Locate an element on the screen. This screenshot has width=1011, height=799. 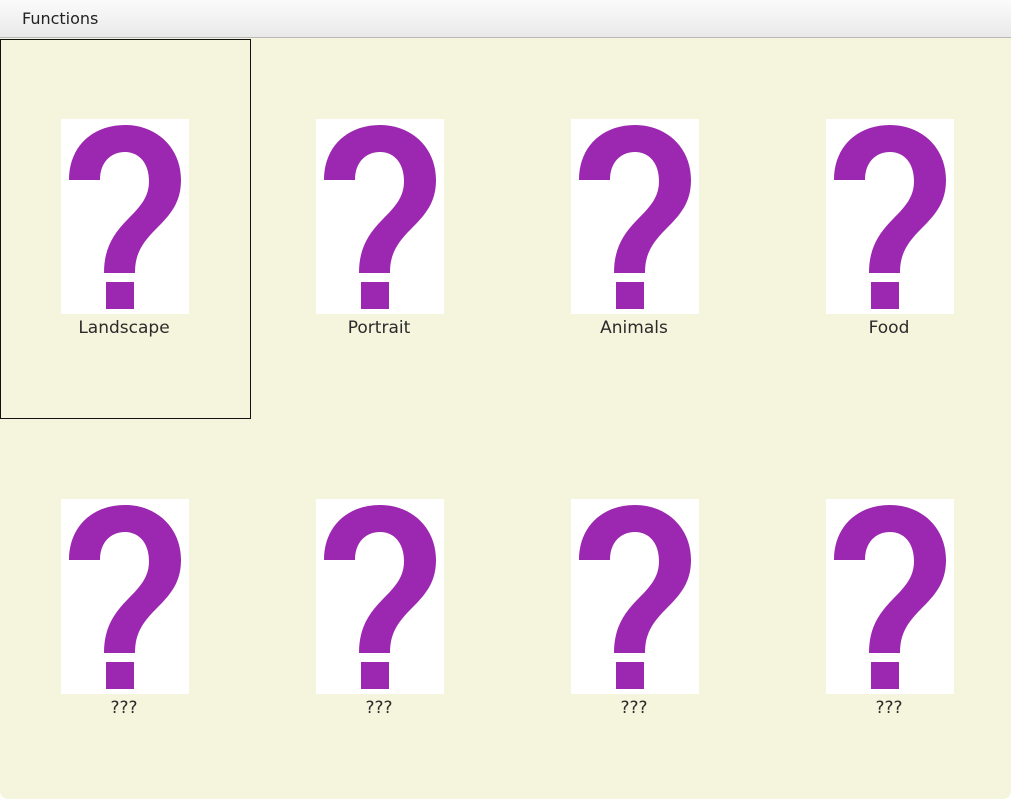
category-tile-landscape: Landscape is located at coordinates (125, 229).